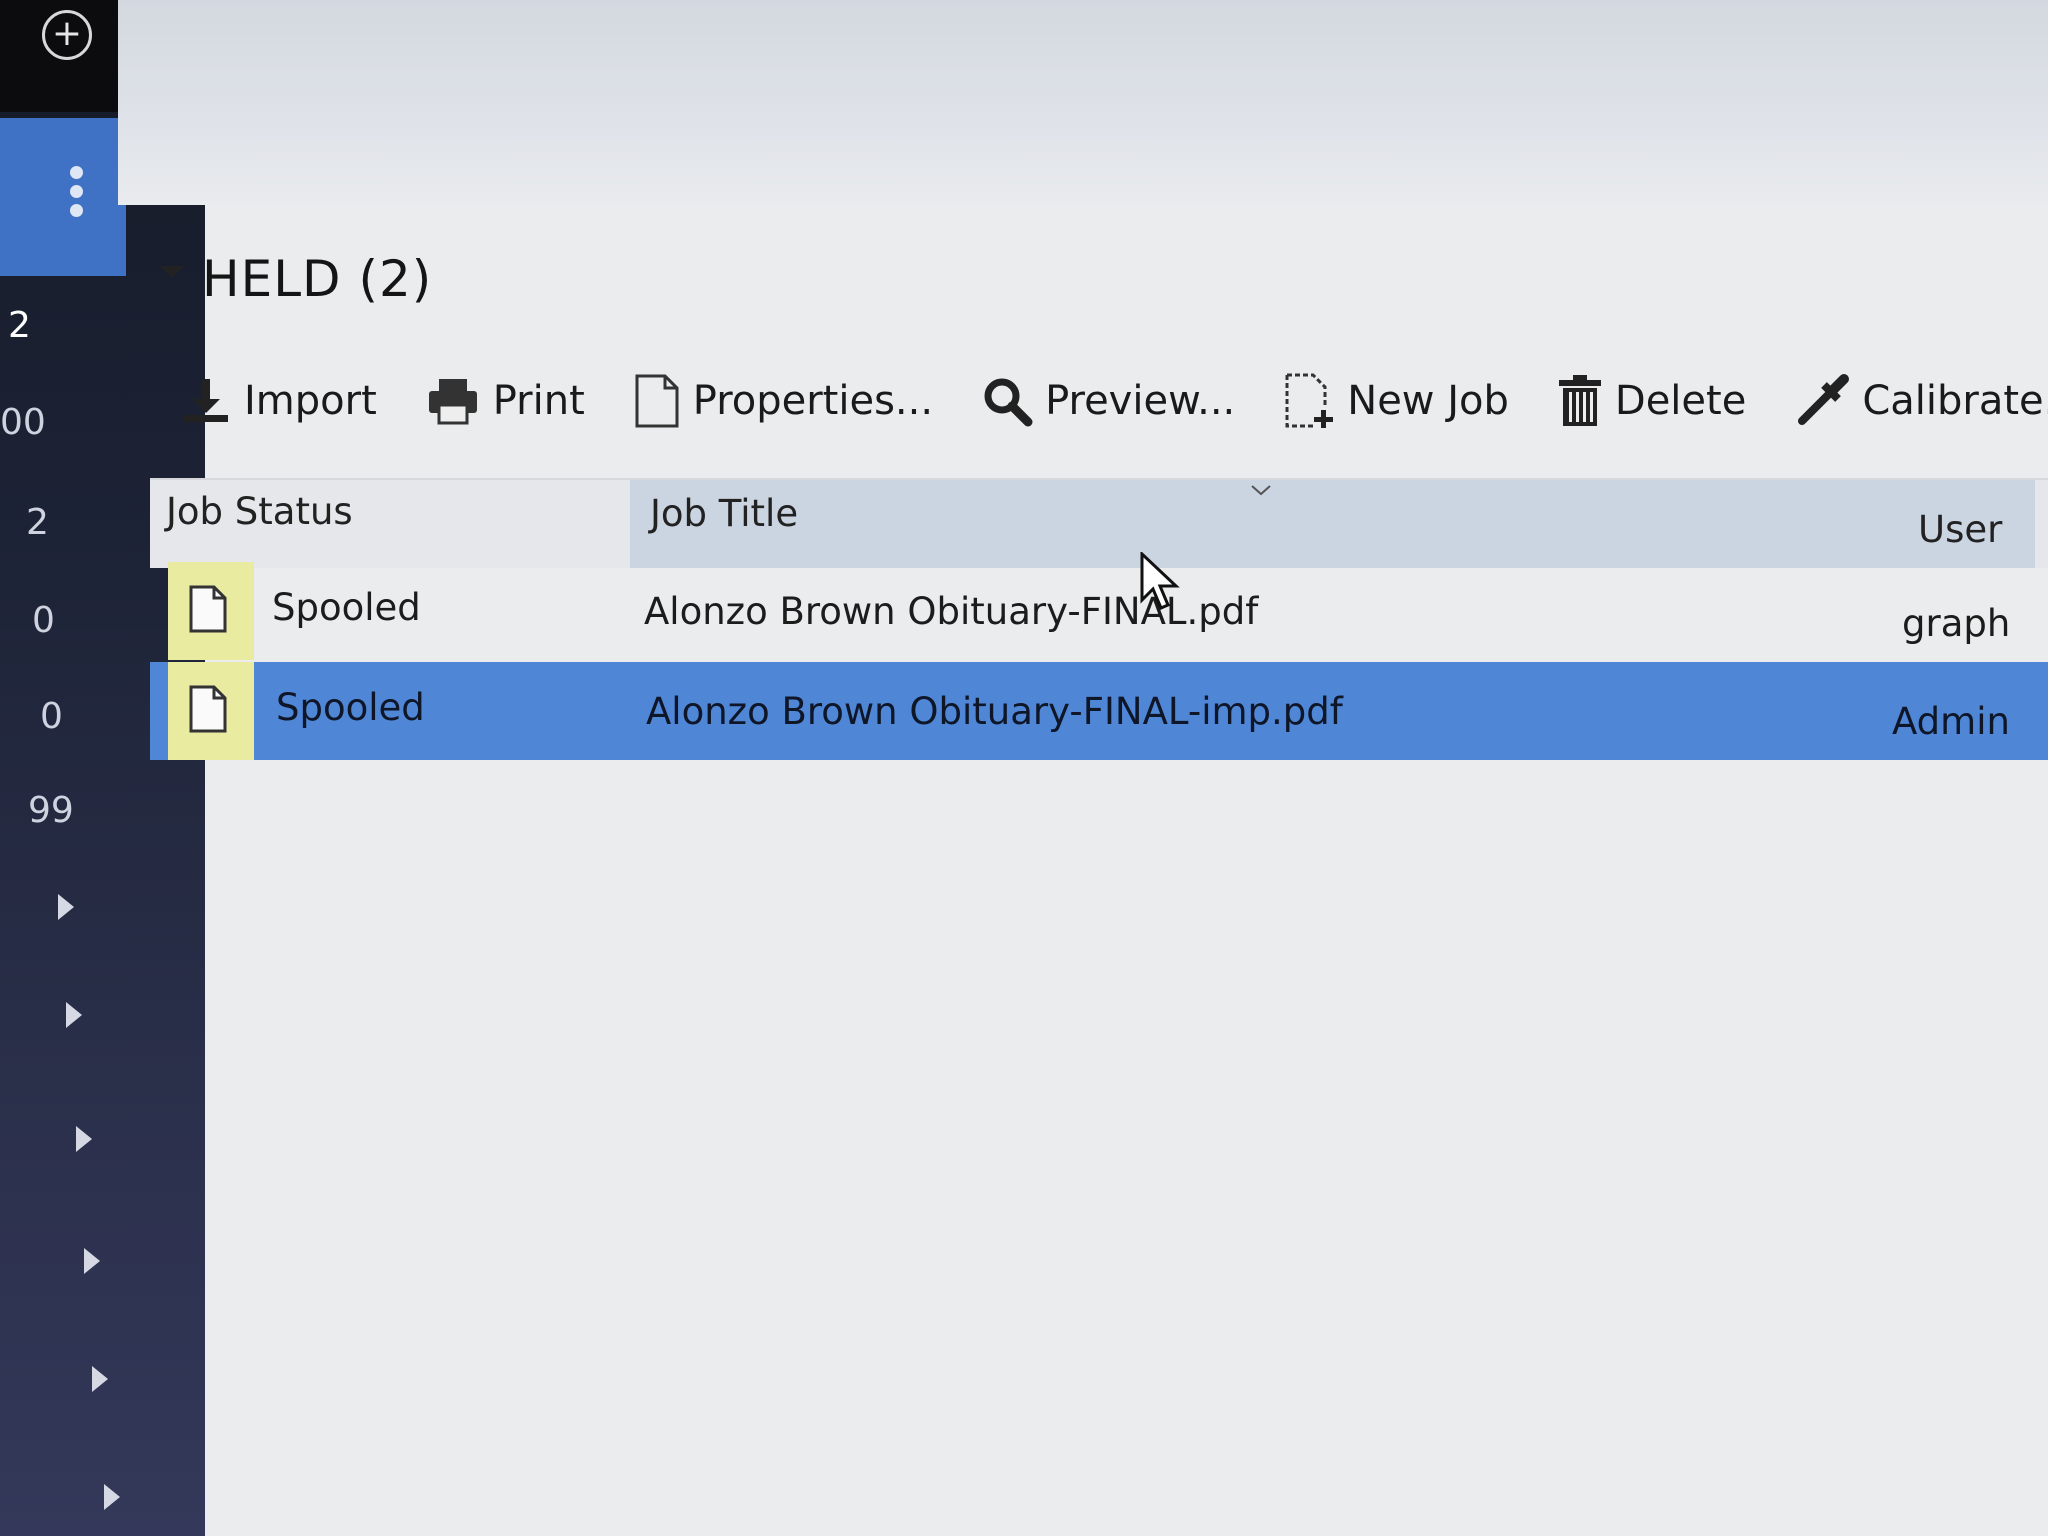  I want to click on held-section-header: HELD (2), so click(296, 279).